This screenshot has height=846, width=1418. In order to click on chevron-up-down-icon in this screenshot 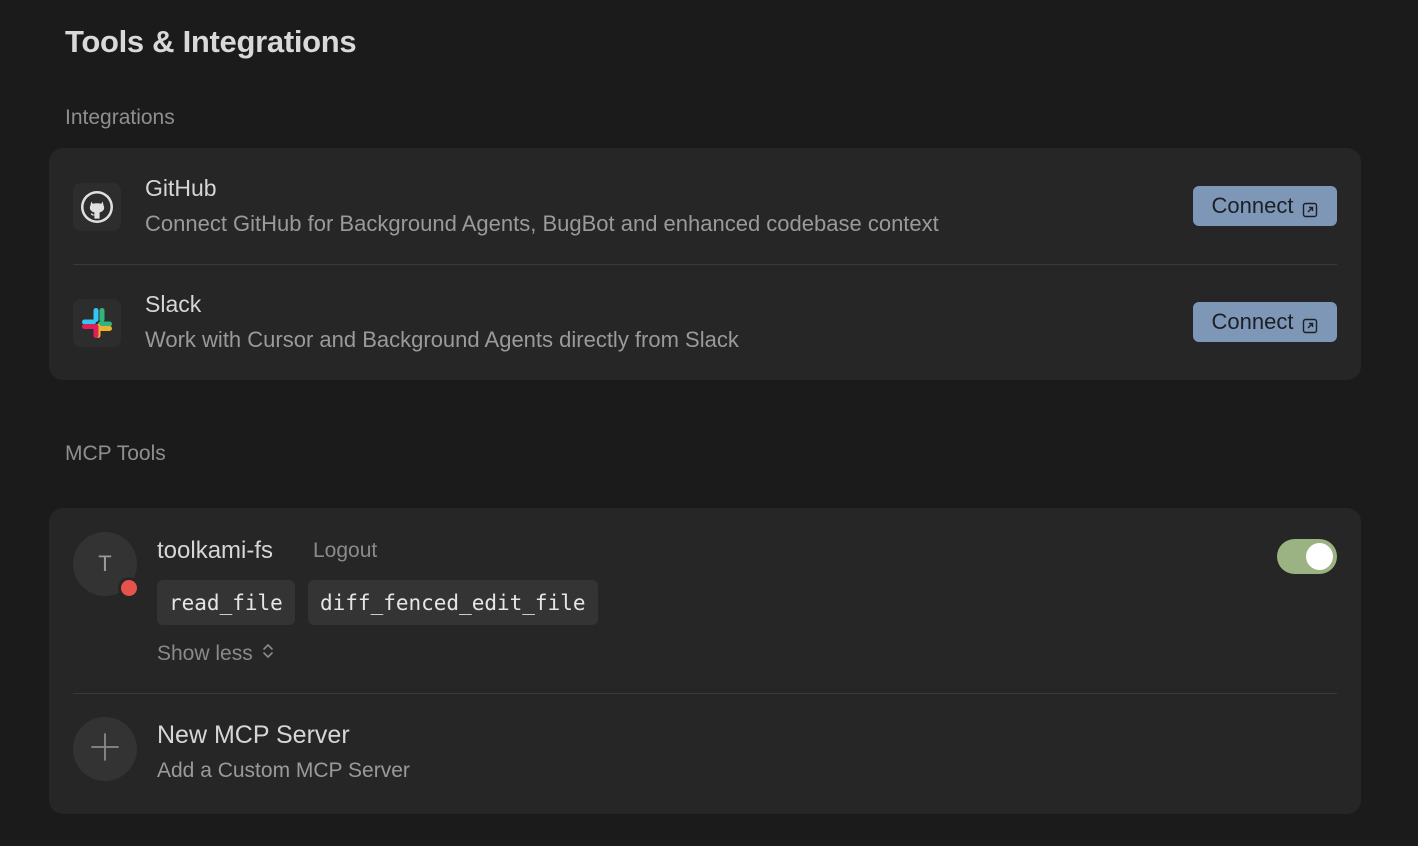, I will do `click(268, 654)`.